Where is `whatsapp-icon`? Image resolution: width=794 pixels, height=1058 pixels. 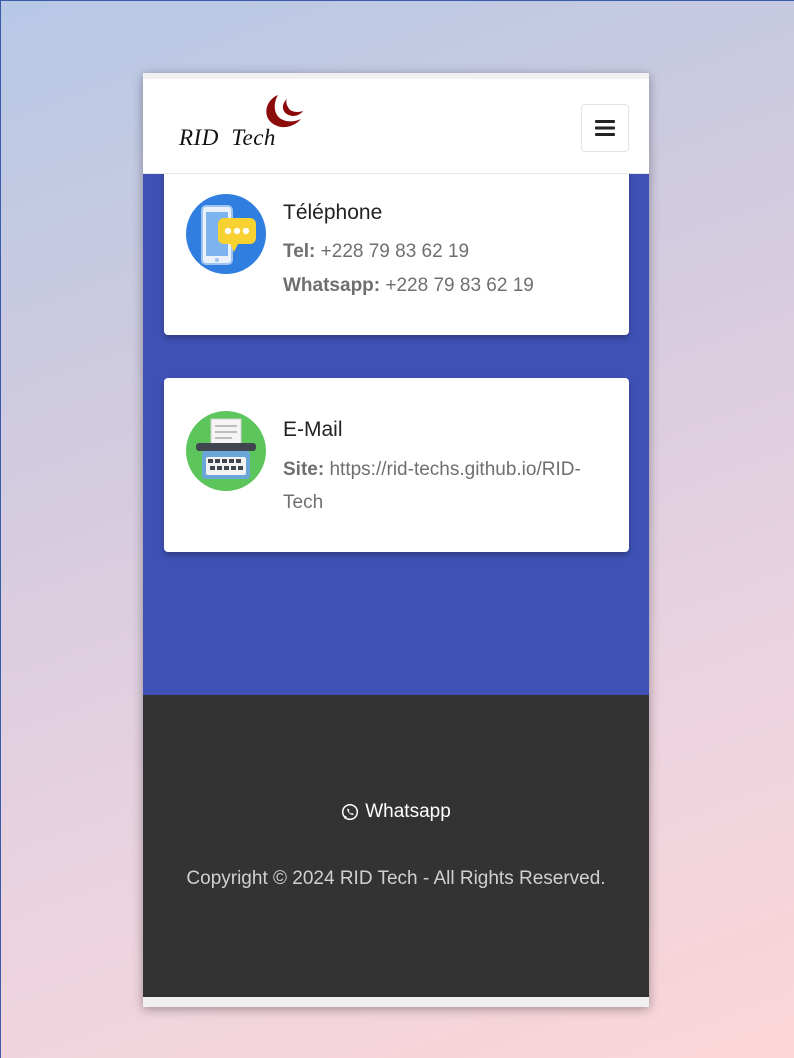
whatsapp-icon is located at coordinates (350, 812).